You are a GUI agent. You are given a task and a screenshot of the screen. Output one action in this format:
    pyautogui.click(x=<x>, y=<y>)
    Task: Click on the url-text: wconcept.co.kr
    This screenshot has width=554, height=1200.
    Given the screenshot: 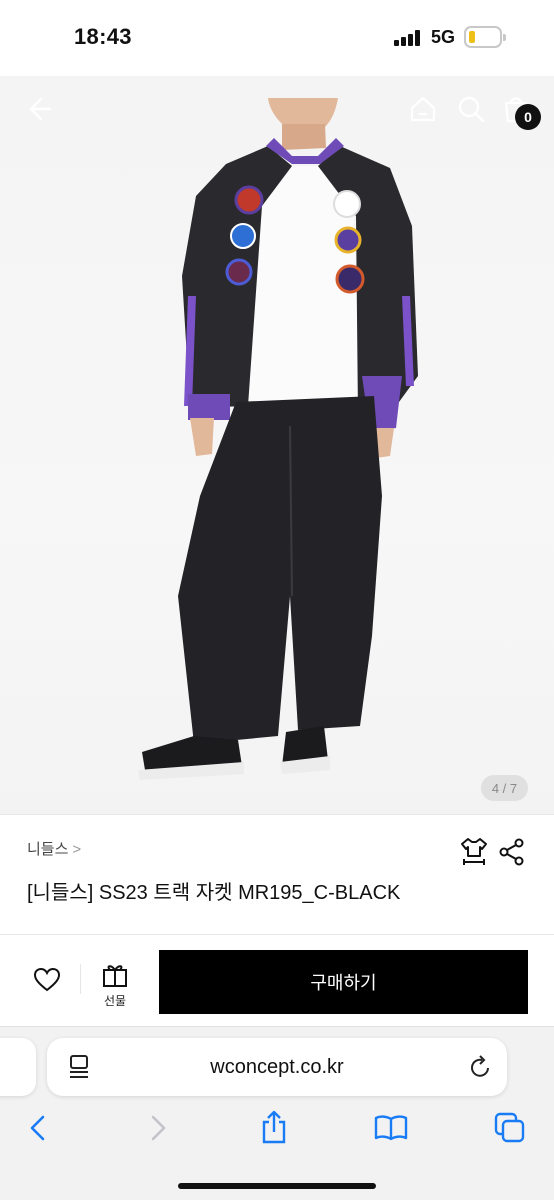 What is the action you would take?
    pyautogui.click(x=277, y=1066)
    